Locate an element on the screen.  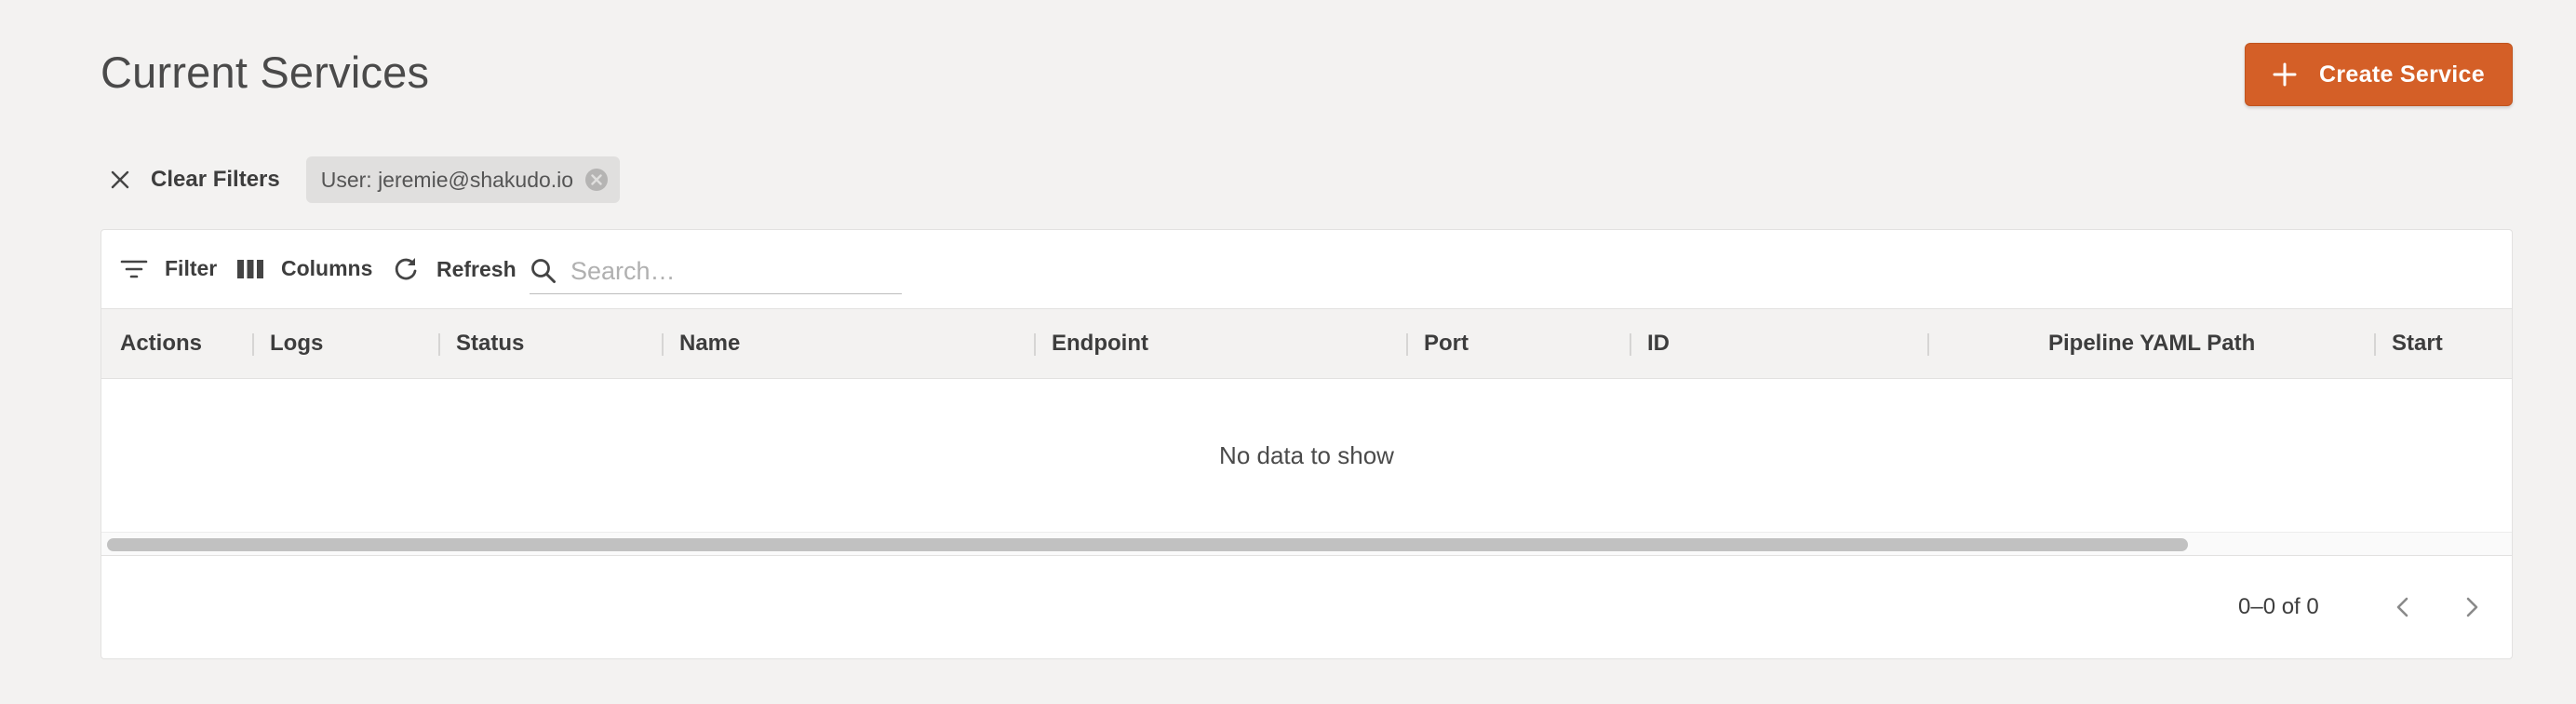
chevron-right-icon is located at coordinates (2472, 607).